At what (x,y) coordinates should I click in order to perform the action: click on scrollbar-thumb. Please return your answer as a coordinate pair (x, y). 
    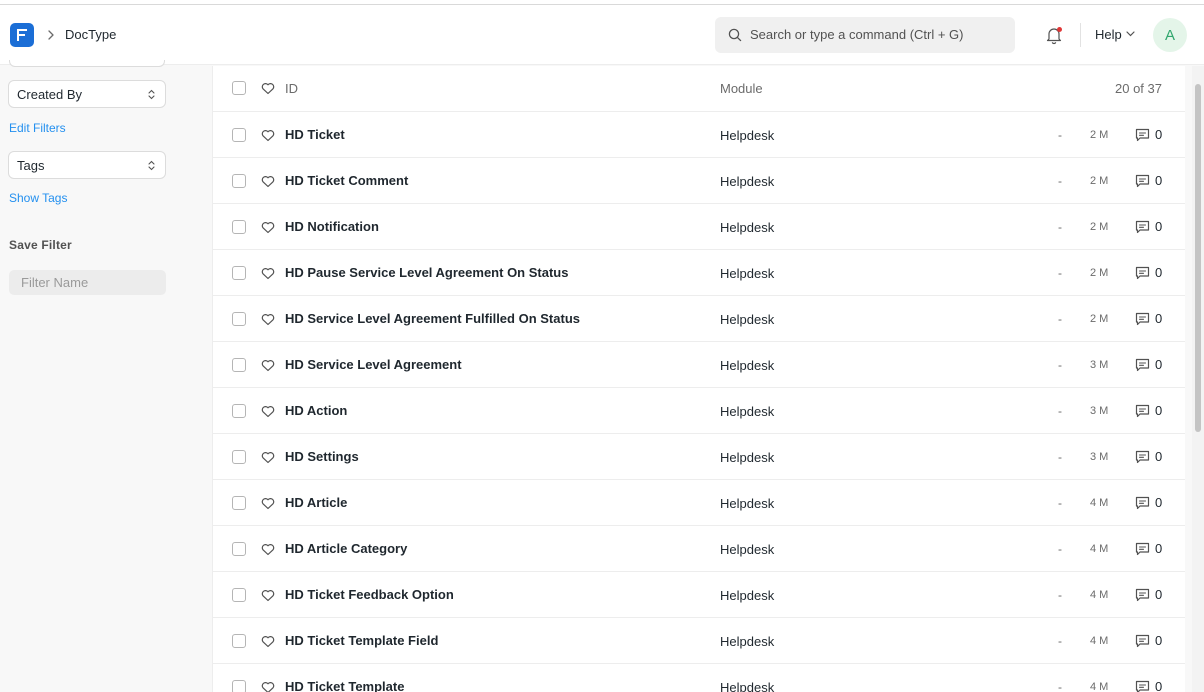
    Looking at the image, I should click on (1198, 258).